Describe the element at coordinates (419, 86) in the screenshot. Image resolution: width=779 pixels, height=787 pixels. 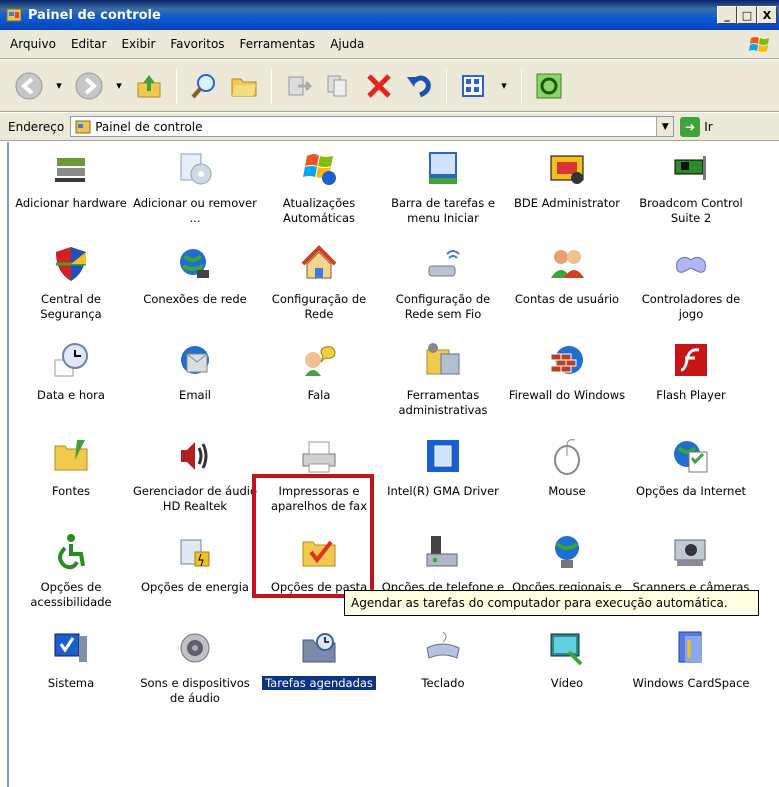
I see `undo-button` at that location.